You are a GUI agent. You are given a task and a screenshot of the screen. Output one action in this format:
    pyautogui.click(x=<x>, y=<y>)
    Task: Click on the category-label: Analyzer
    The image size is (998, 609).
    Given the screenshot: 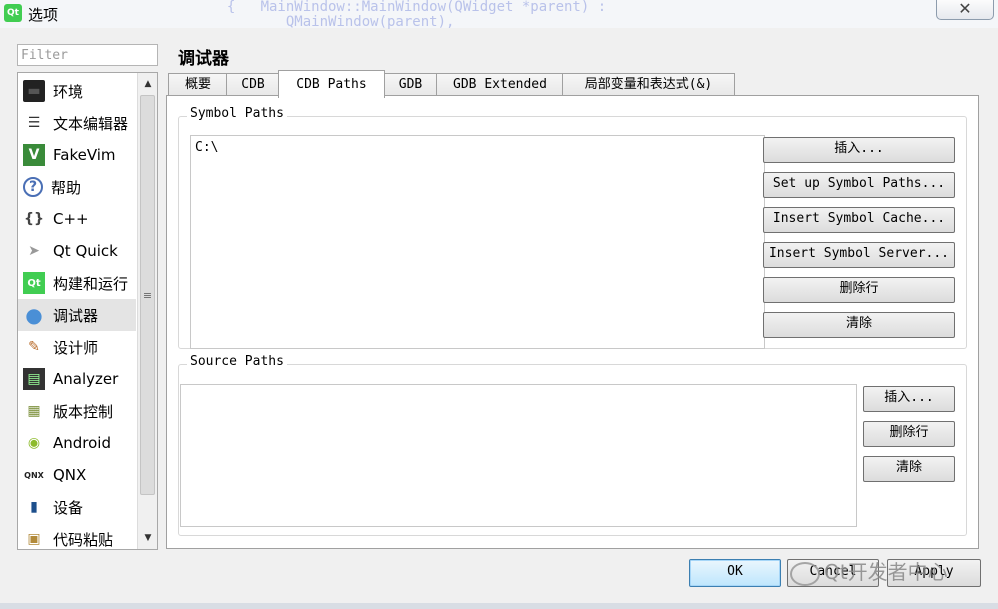 What is the action you would take?
    pyautogui.click(x=86, y=379)
    